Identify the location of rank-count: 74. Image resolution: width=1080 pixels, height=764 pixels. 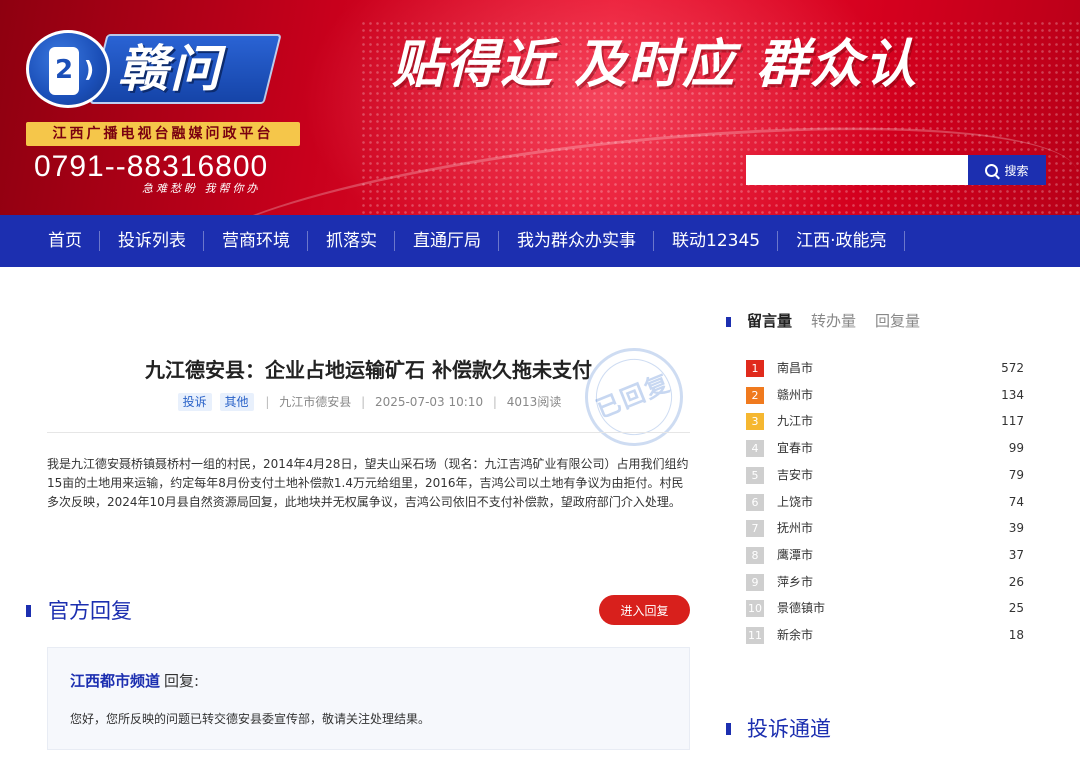
(1016, 502).